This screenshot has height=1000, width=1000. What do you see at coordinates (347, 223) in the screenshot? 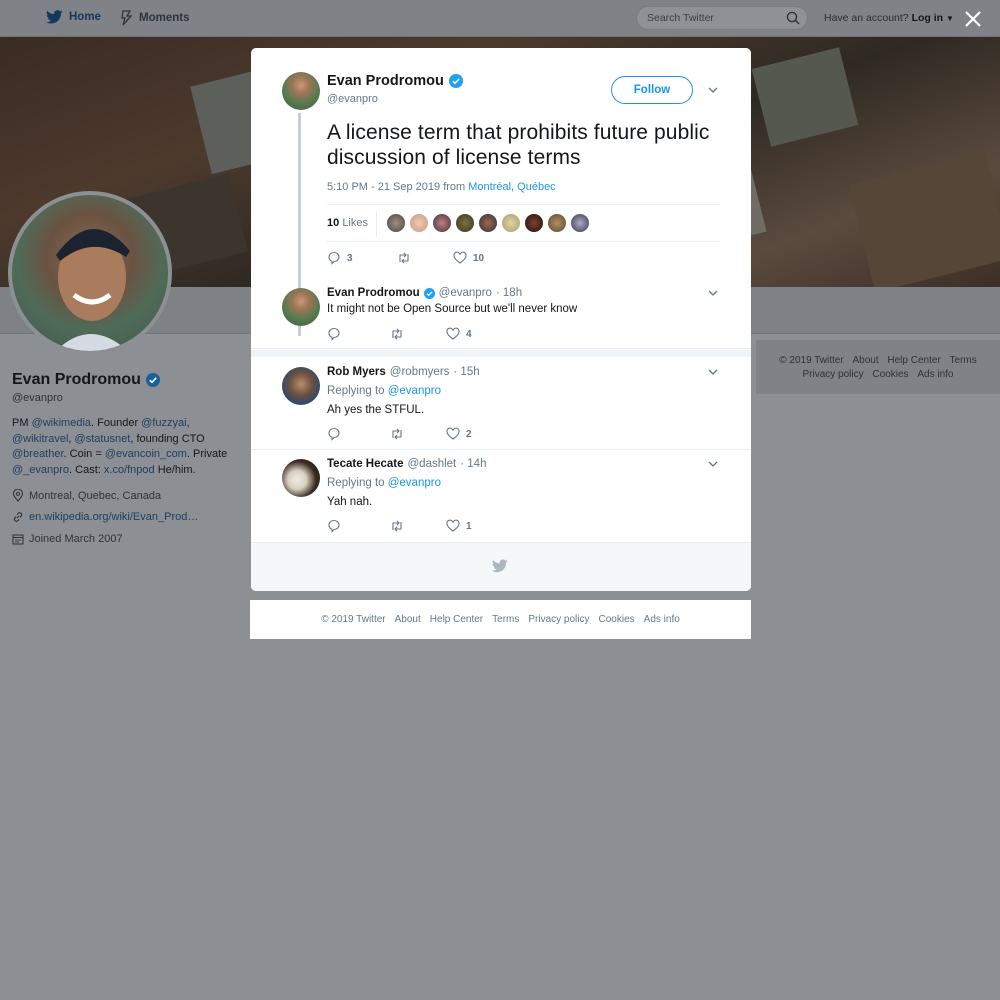
I see `likes-count: 10 Likes` at bounding box center [347, 223].